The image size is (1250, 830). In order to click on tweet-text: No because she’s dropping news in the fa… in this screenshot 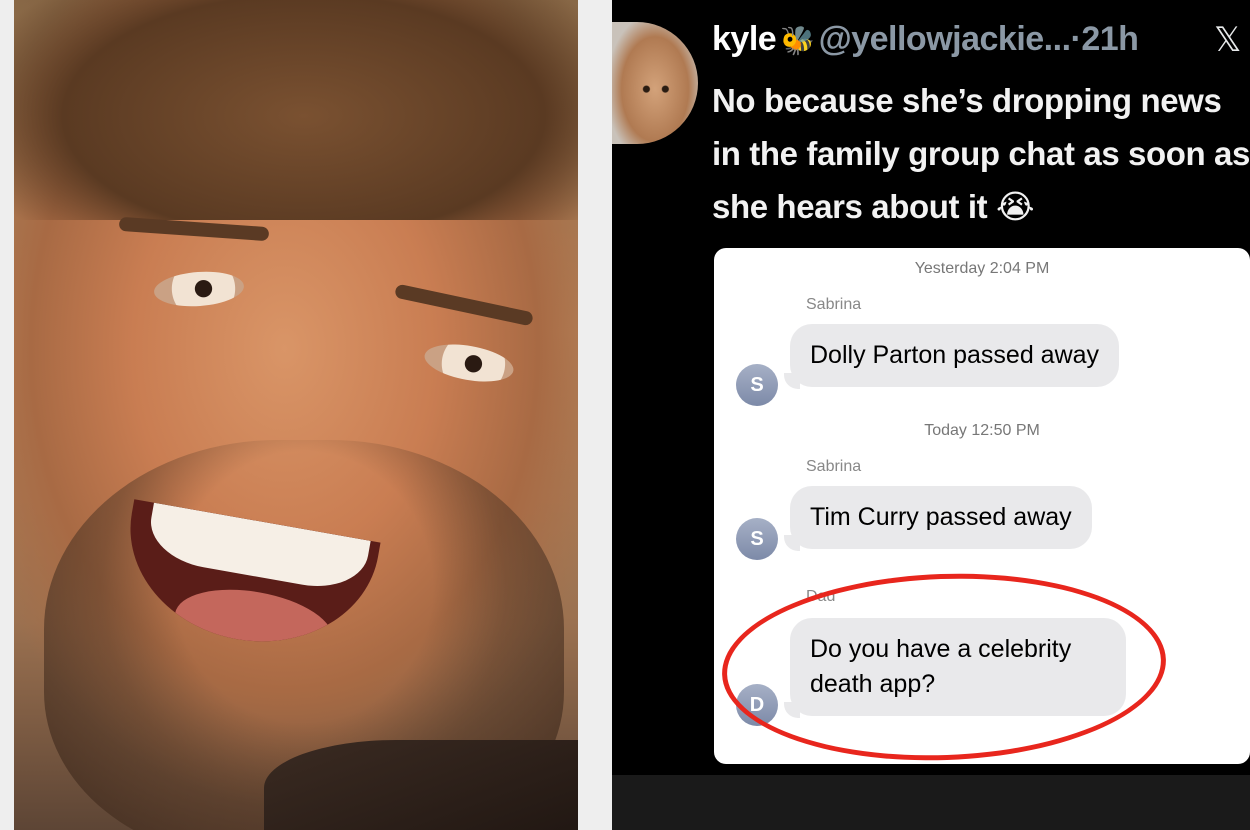, I will do `click(981, 153)`.